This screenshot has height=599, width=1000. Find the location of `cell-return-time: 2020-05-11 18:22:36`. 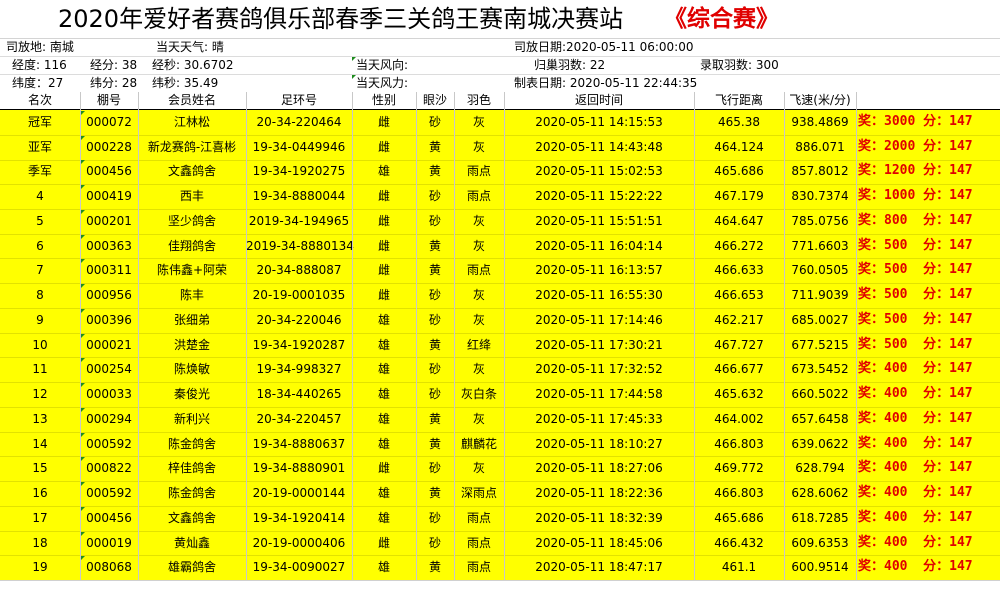

cell-return-time: 2020-05-11 18:22:36 is located at coordinates (599, 493).